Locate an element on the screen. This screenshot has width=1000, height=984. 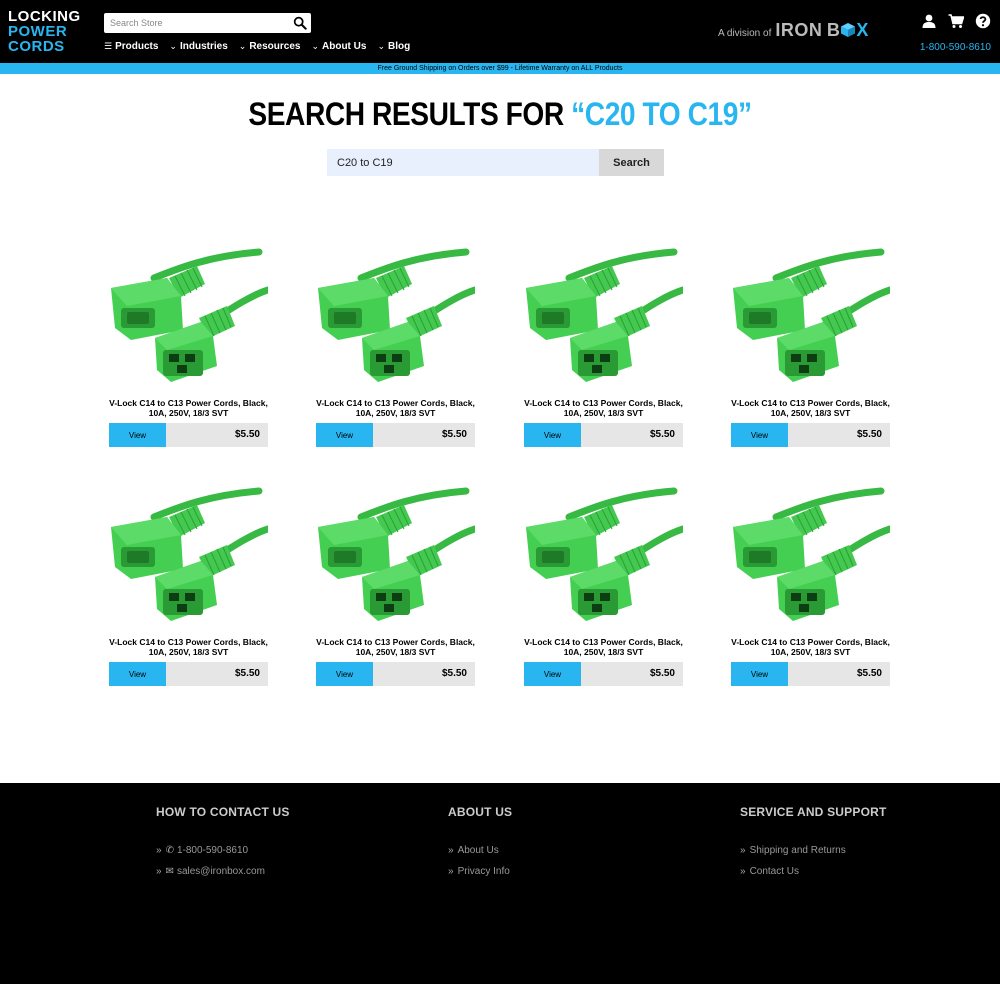
nav-about-us-label: About Us is located at coordinates (344, 46).